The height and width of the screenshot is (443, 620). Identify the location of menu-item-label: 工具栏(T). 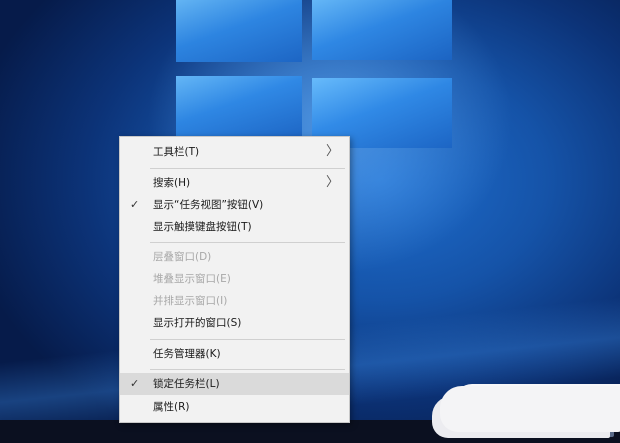
(176, 152).